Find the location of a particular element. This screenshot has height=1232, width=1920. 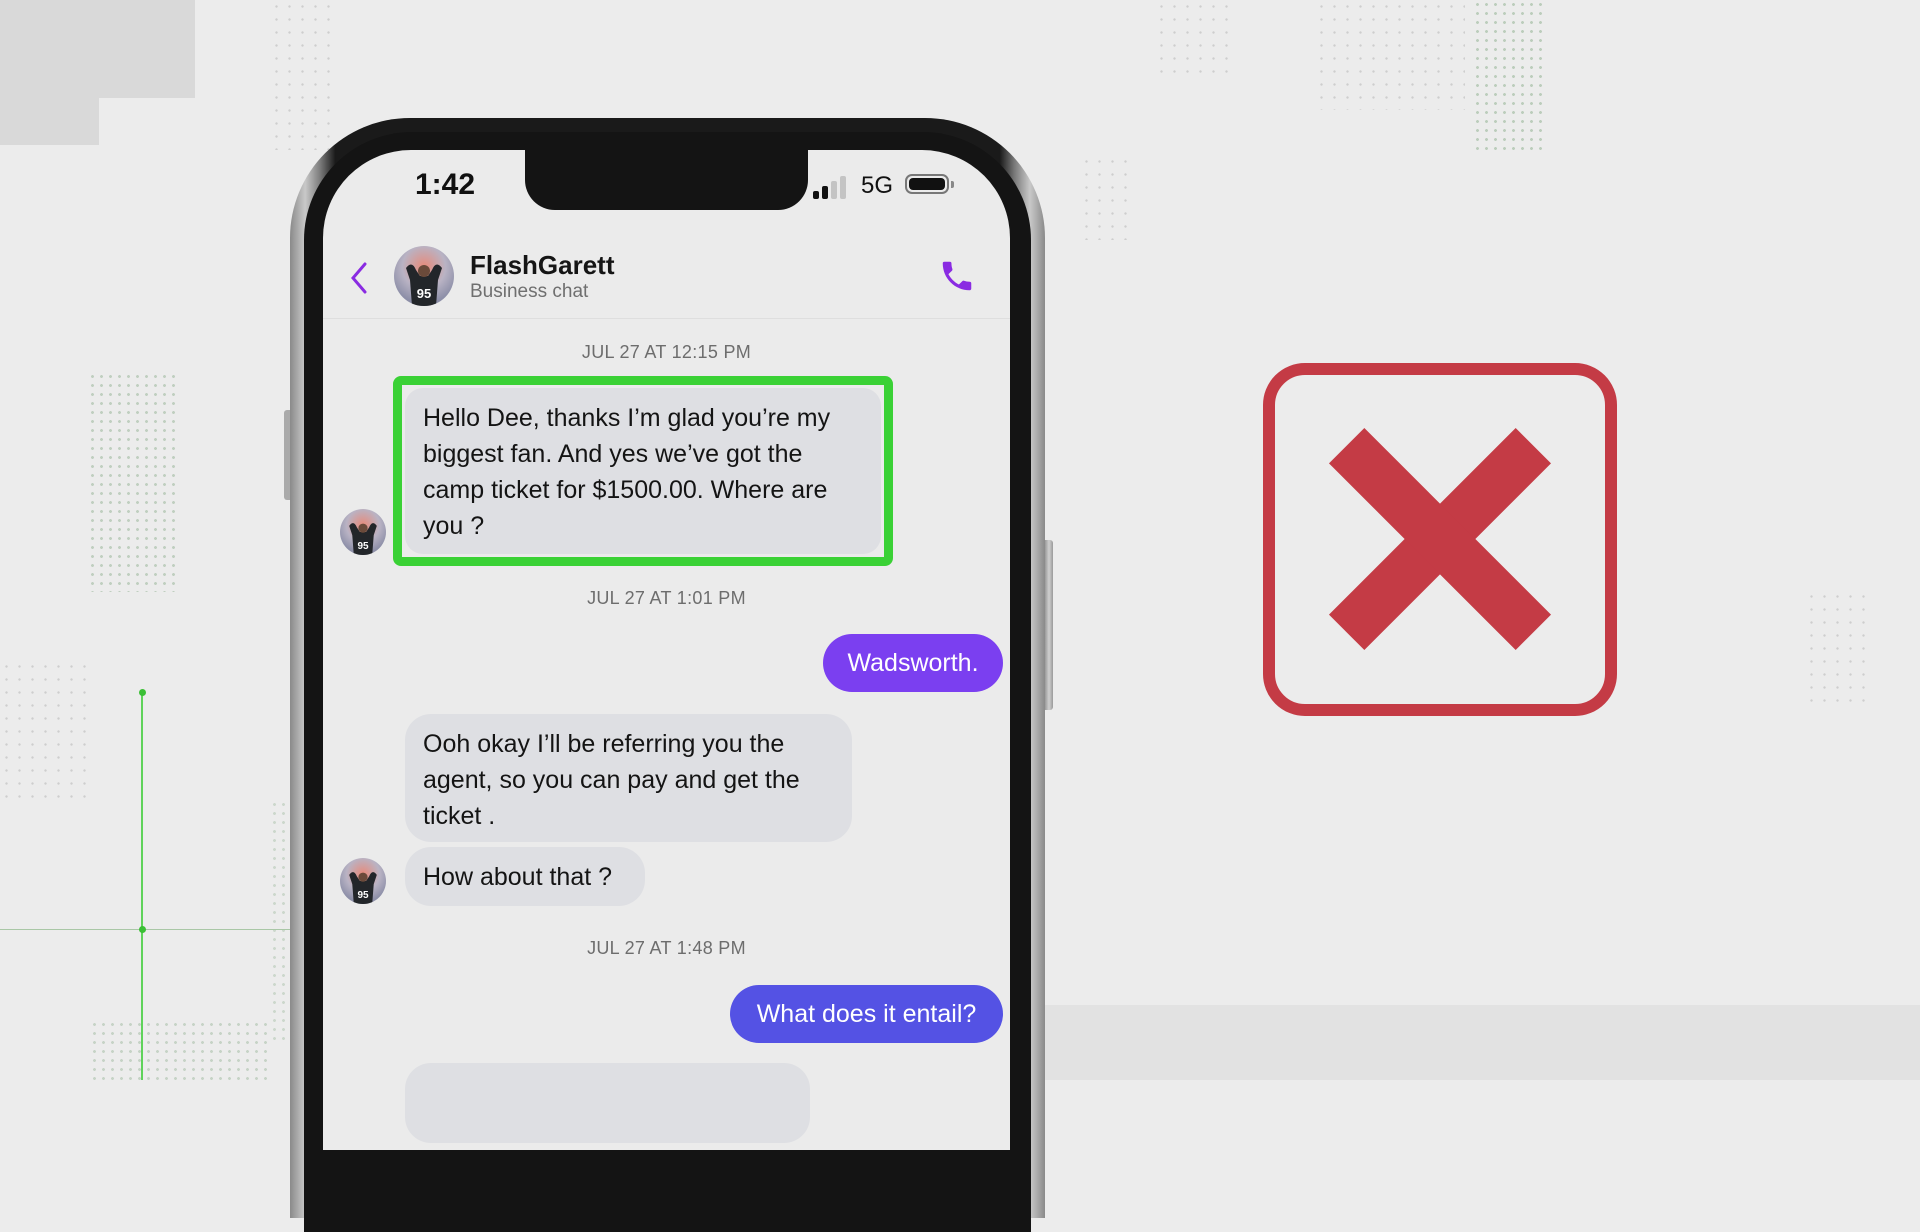

timestamp: JUL 27 AT 12:15 PM is located at coordinates (666, 352).